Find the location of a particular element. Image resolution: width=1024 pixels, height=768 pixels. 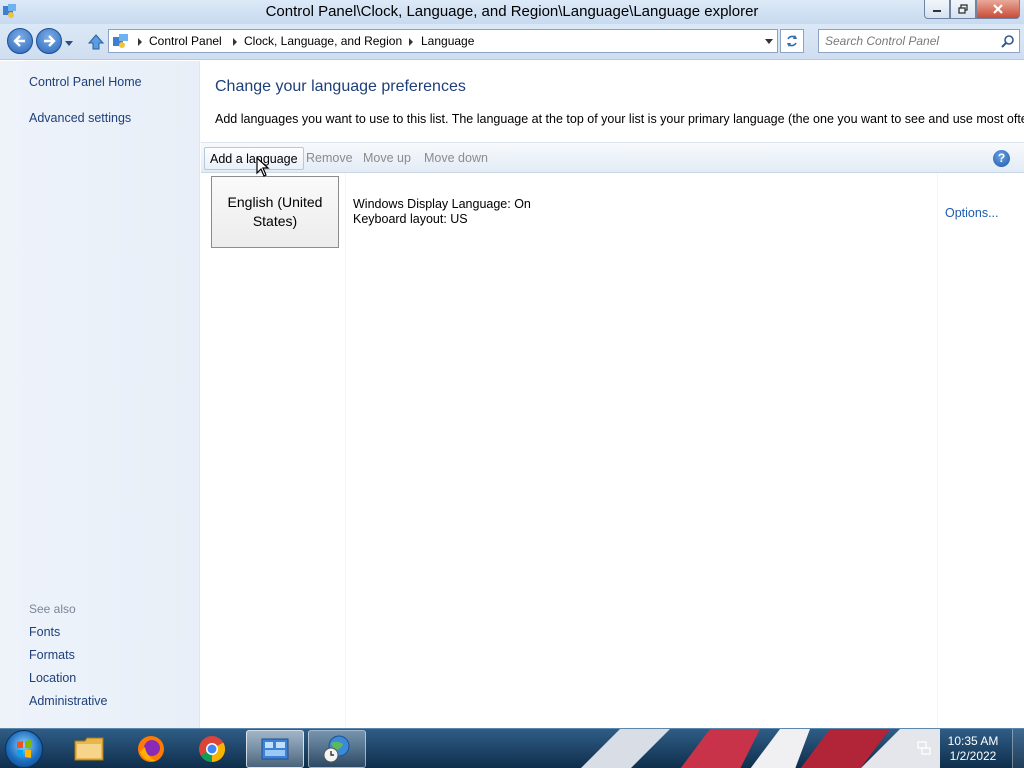

taskbar-language-clock-app is located at coordinates (337, 749).